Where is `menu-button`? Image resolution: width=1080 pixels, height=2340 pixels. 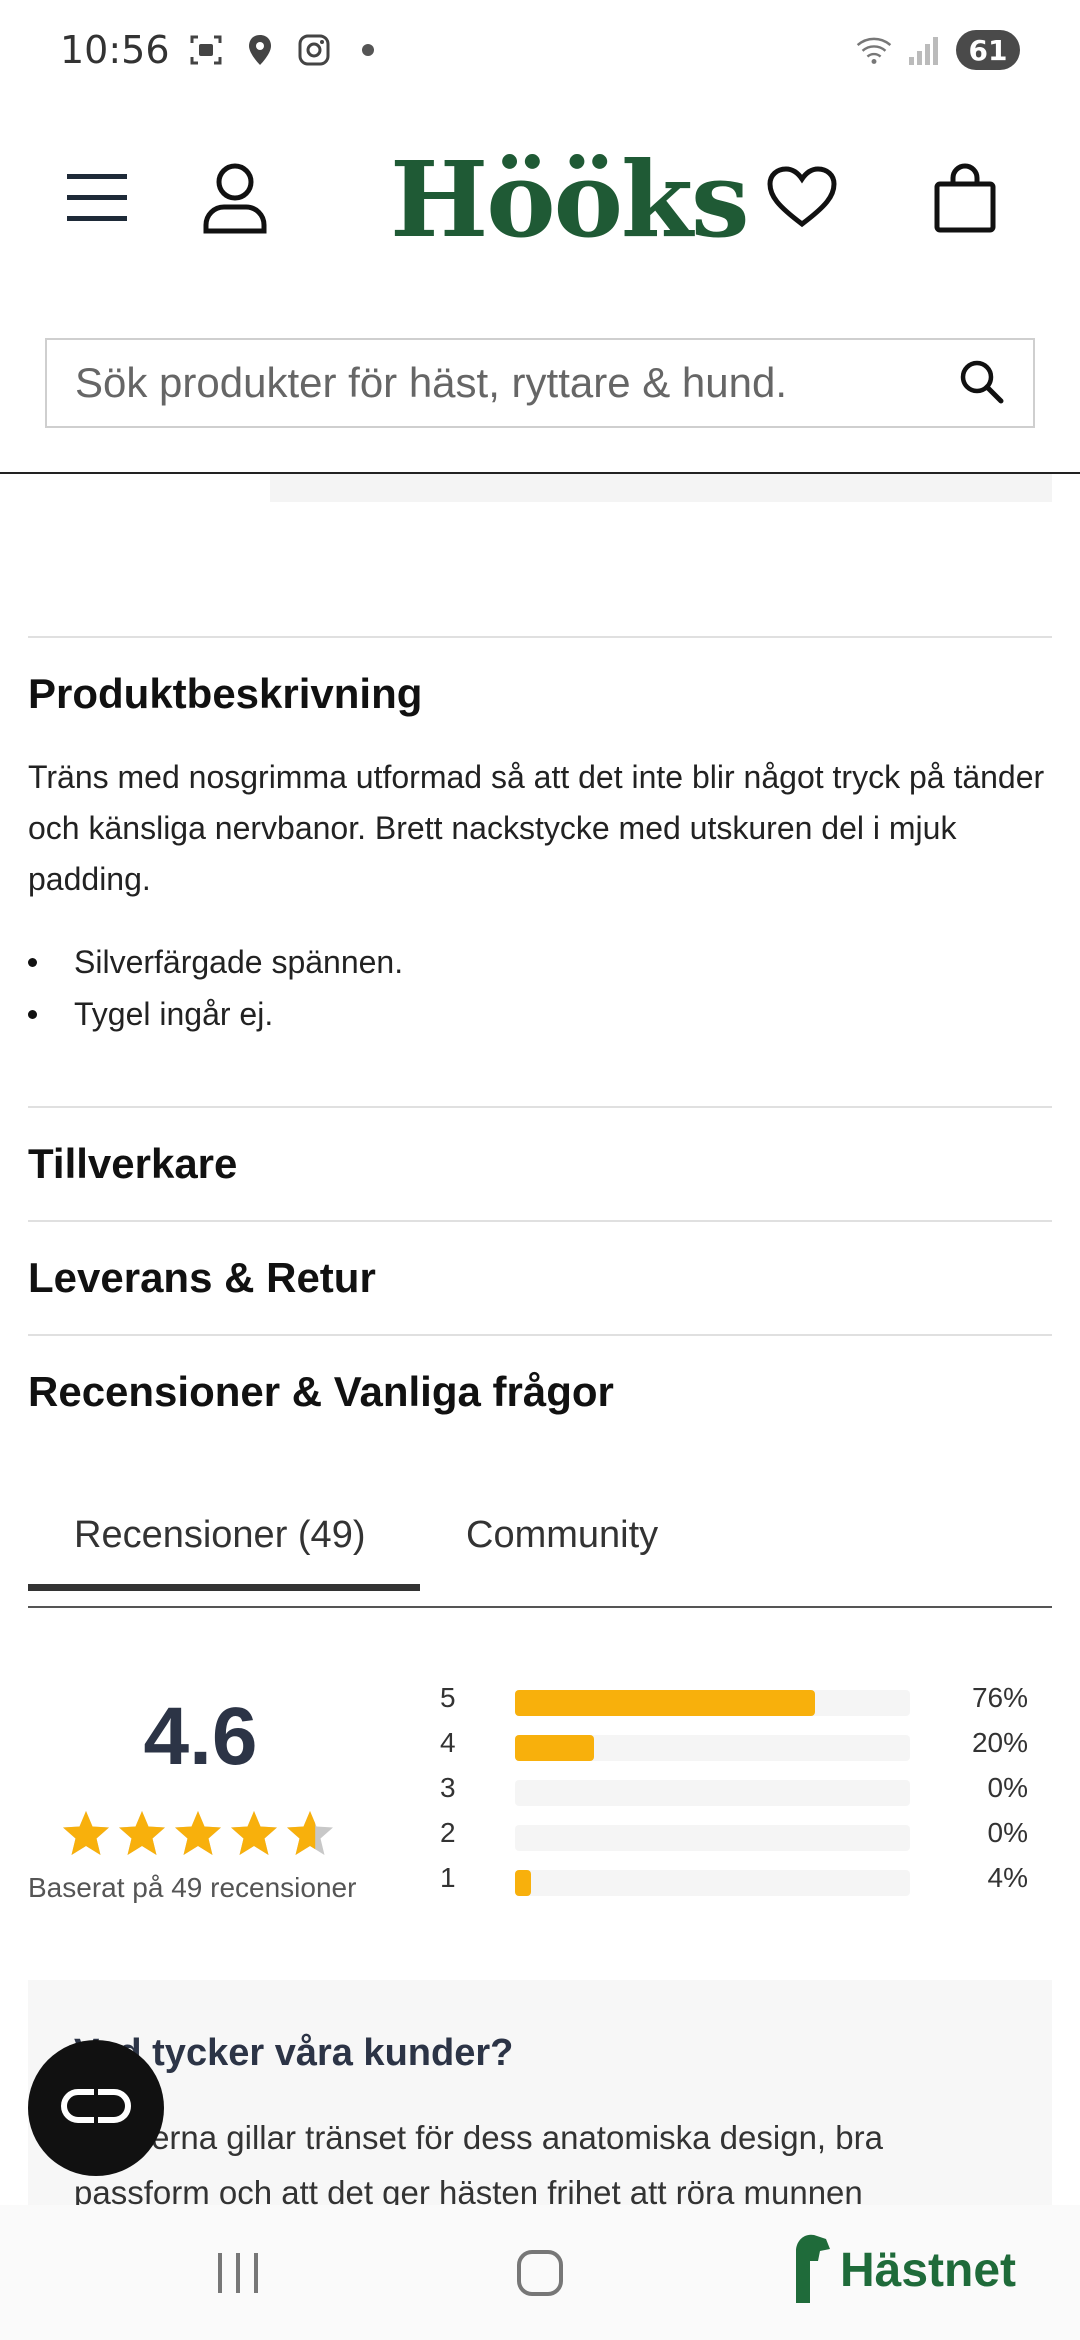 menu-button is located at coordinates (97, 200).